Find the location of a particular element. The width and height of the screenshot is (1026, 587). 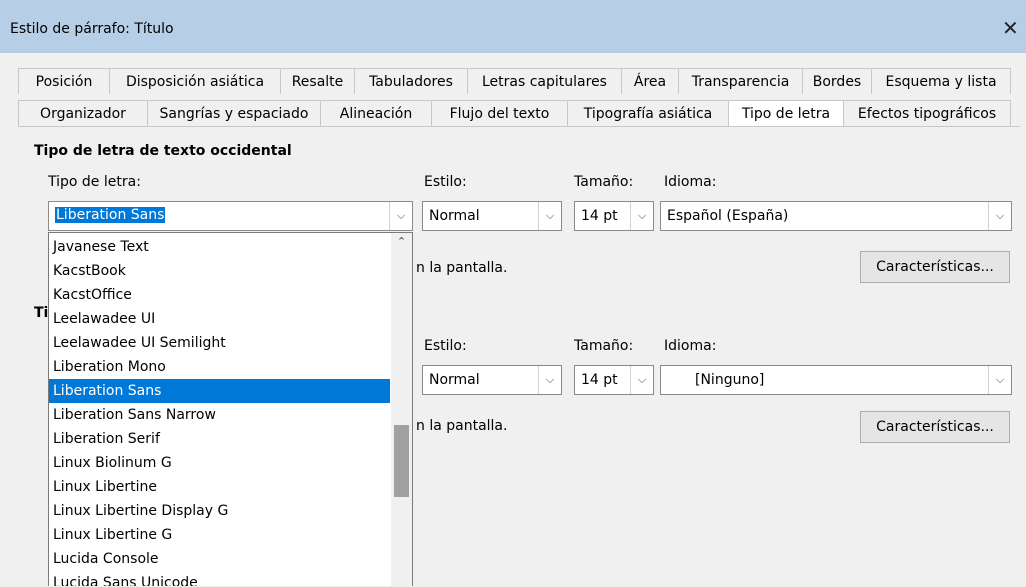

list-item: Liberation Mono is located at coordinates (219, 367).